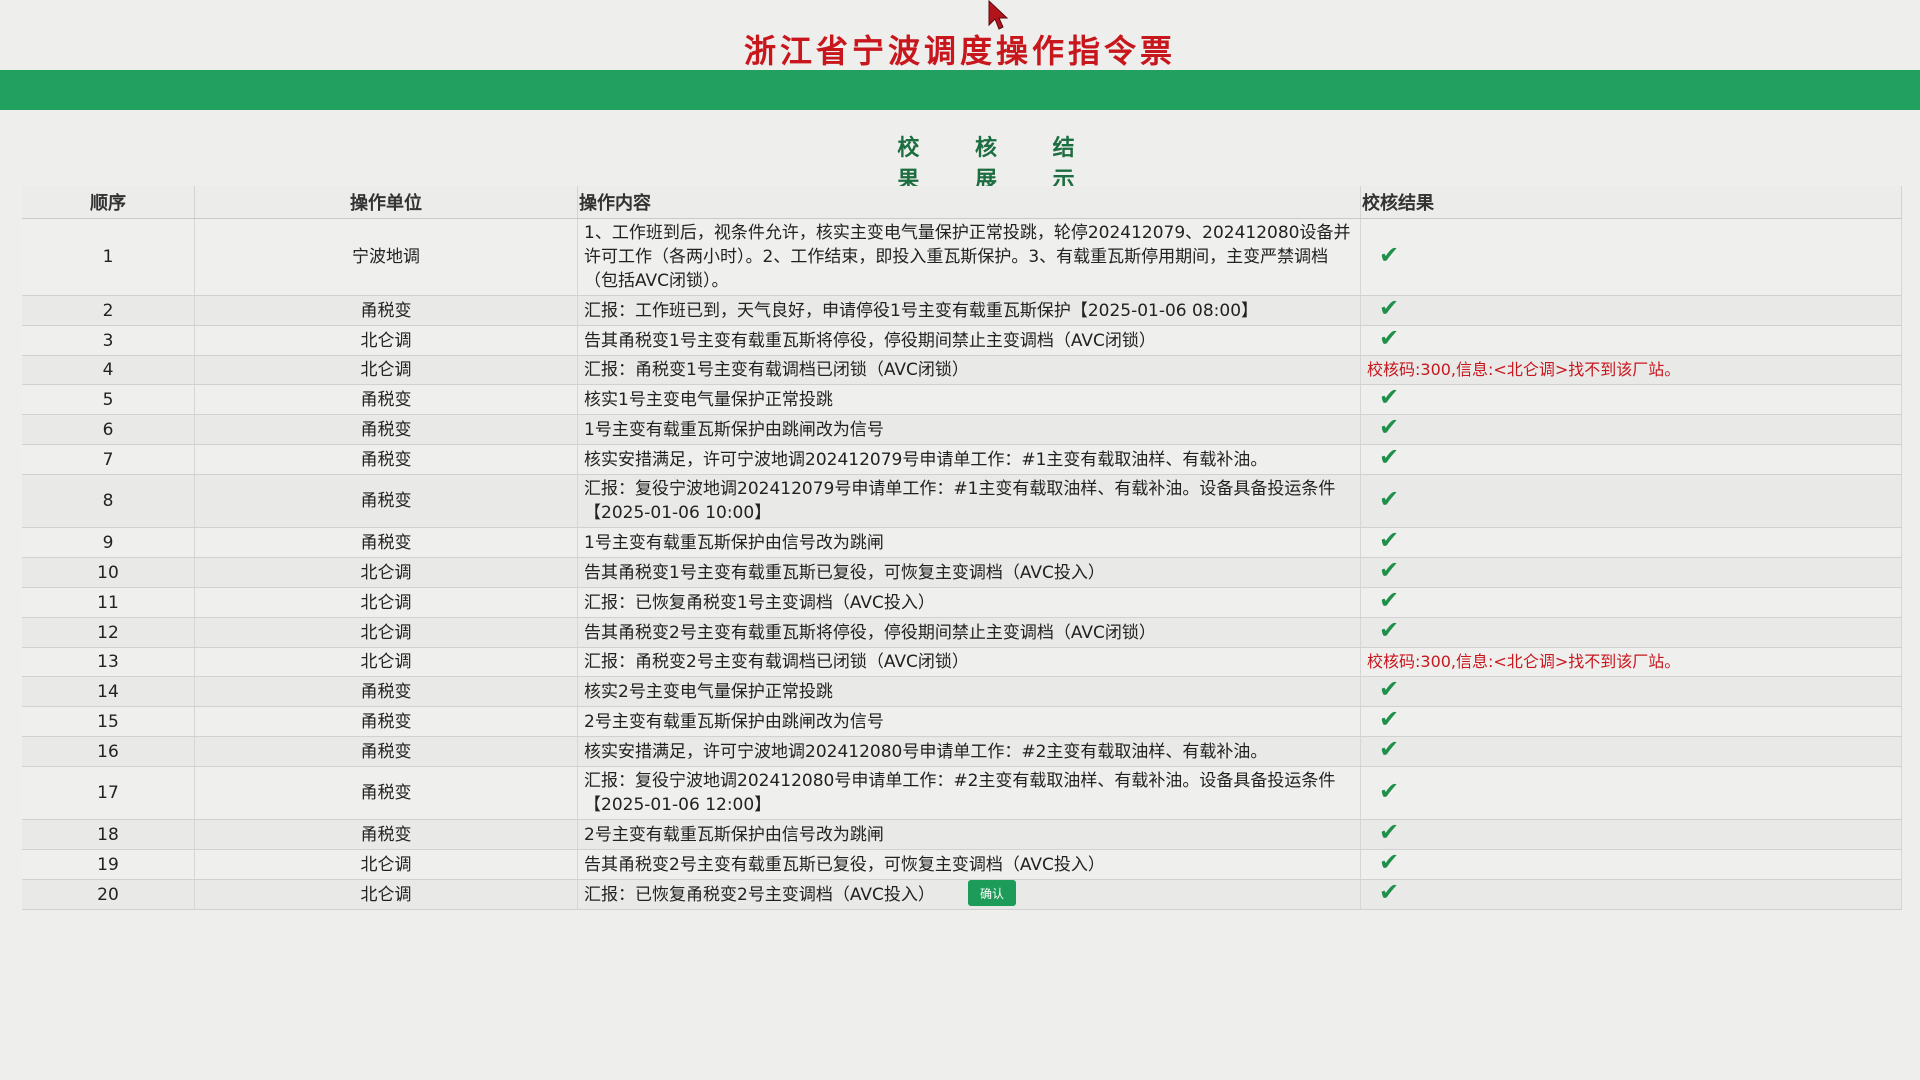 The width and height of the screenshot is (1920, 1080). I want to click on row-content: 1号主变有载重瓦斯保护由信号改为跳闸, so click(969, 542).